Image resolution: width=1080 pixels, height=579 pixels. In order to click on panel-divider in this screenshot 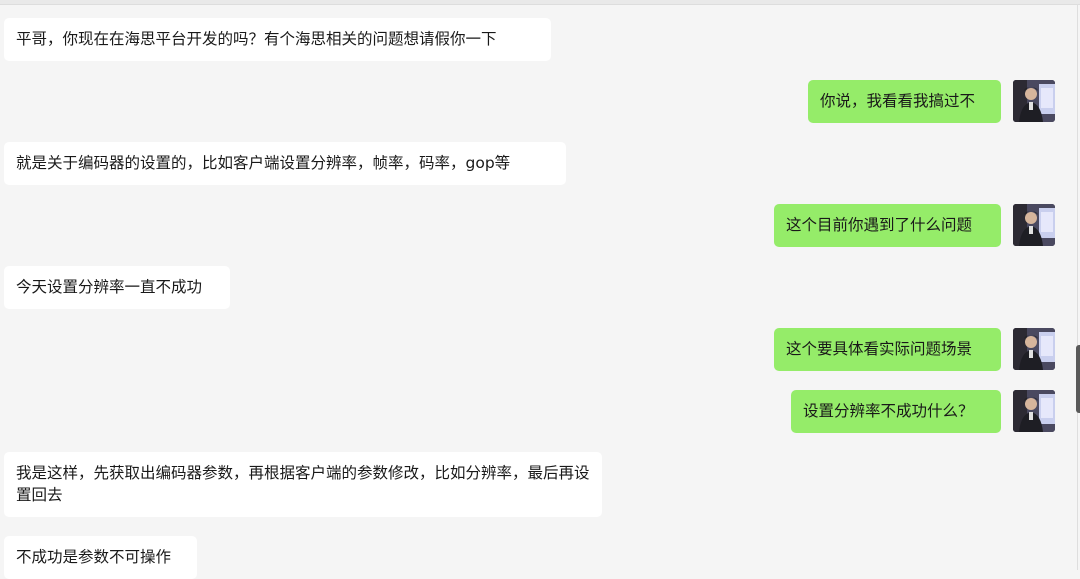, I will do `click(1077, 287)`.